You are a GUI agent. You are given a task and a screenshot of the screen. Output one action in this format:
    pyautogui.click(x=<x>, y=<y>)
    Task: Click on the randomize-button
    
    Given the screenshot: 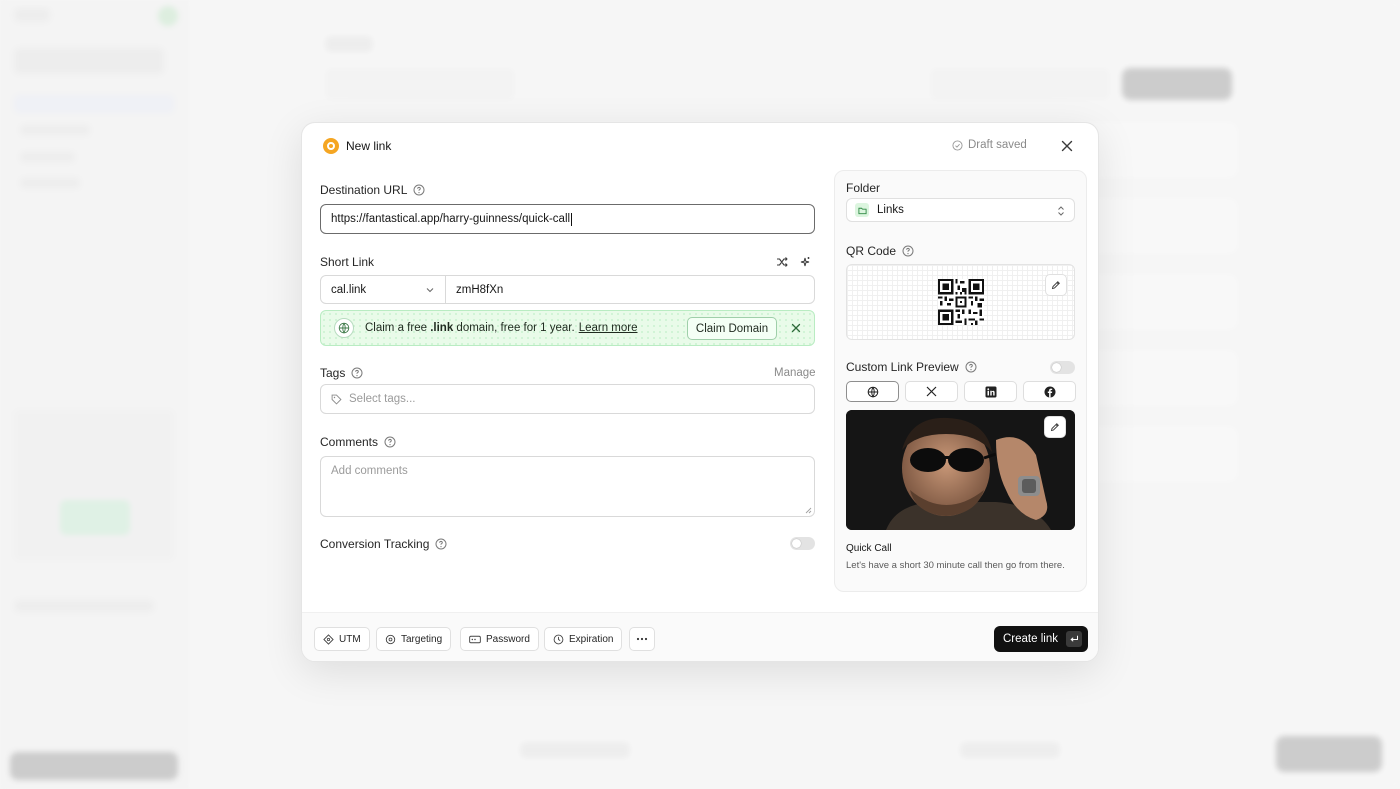 What is the action you would take?
    pyautogui.click(x=783, y=262)
    